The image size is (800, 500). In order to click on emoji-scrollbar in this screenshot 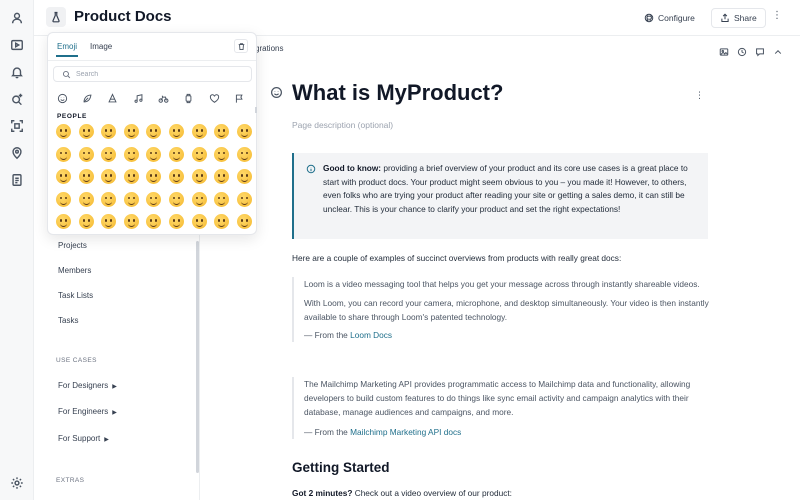, I will do `click(256, 110)`.